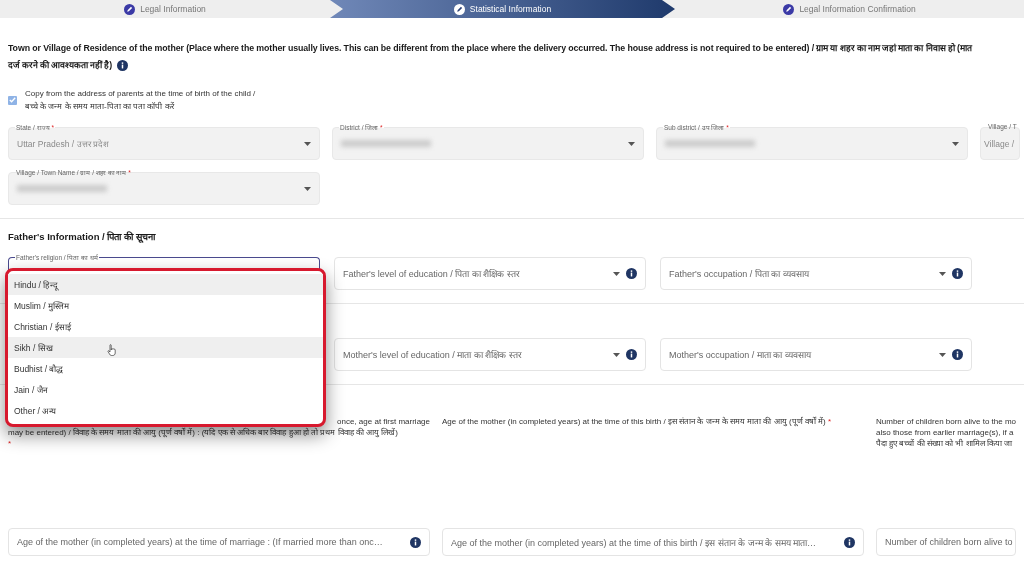 This screenshot has height=565, width=1024. I want to click on field-label: once, age at first marriage, so click(383, 421).